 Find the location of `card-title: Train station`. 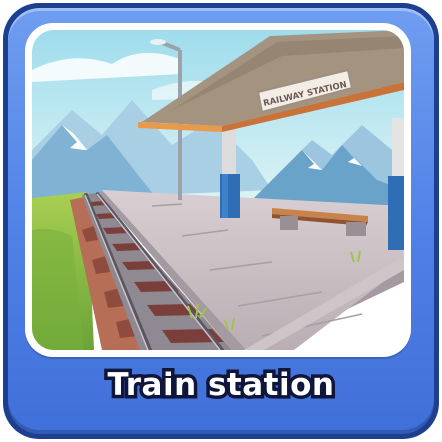

card-title: Train station is located at coordinates (220, 385).